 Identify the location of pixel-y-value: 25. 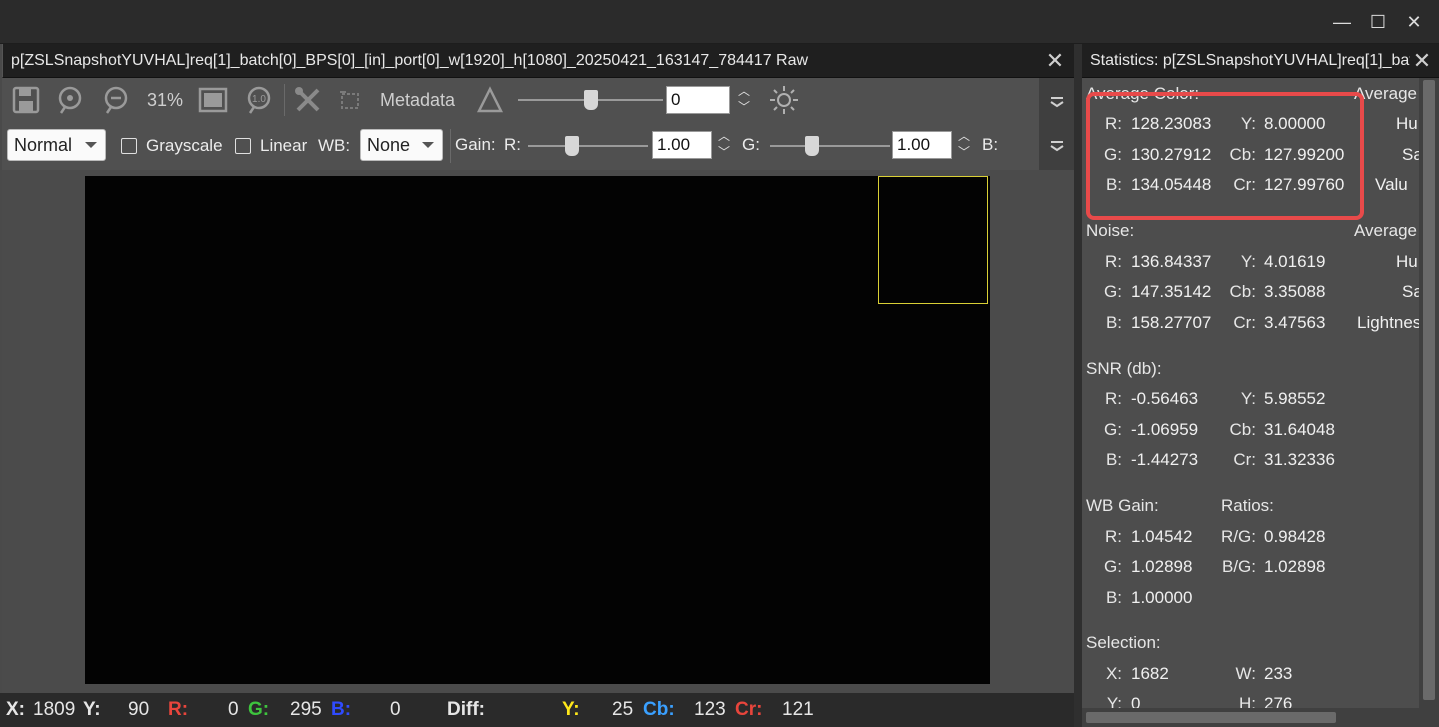
(623, 709).